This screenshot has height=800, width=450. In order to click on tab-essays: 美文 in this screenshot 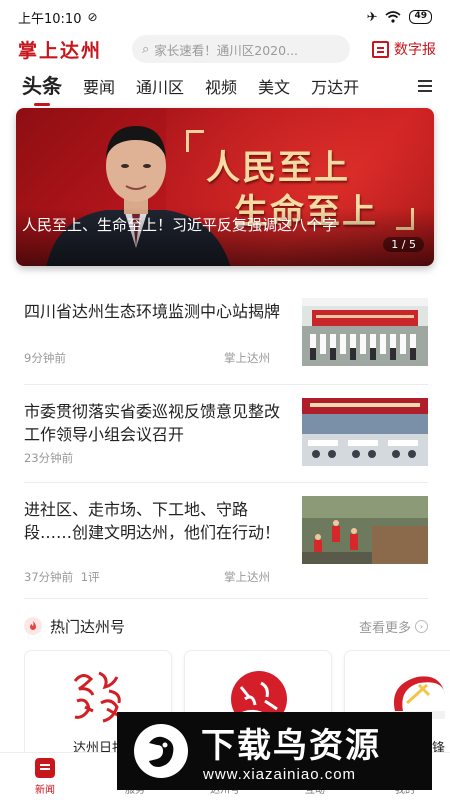, I will do `click(274, 90)`.